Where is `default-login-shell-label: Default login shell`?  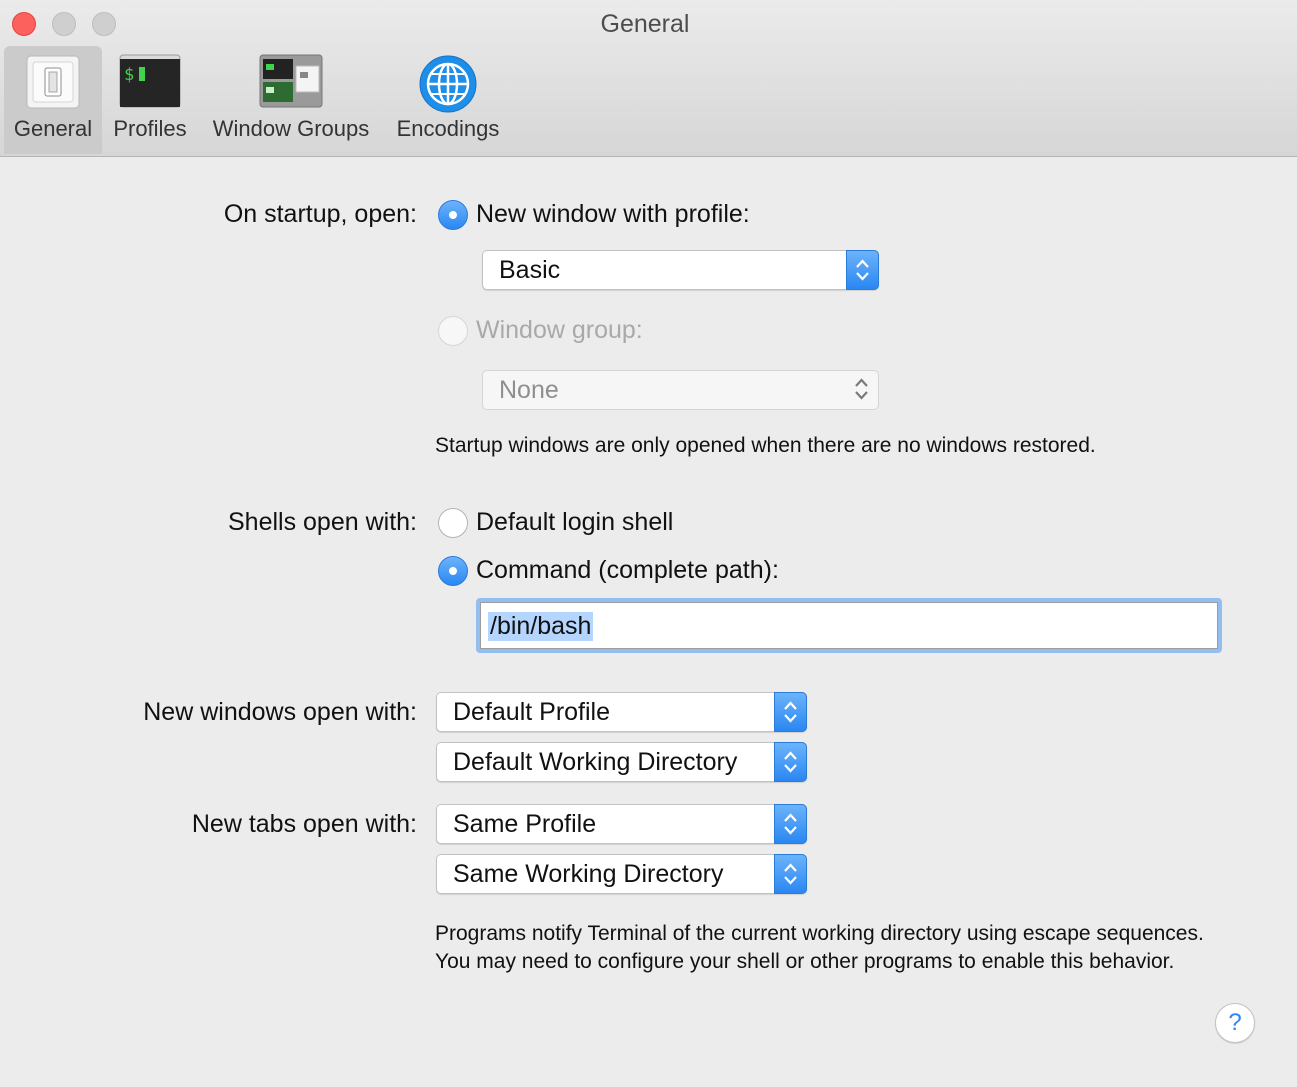 default-login-shell-label: Default login shell is located at coordinates (575, 522).